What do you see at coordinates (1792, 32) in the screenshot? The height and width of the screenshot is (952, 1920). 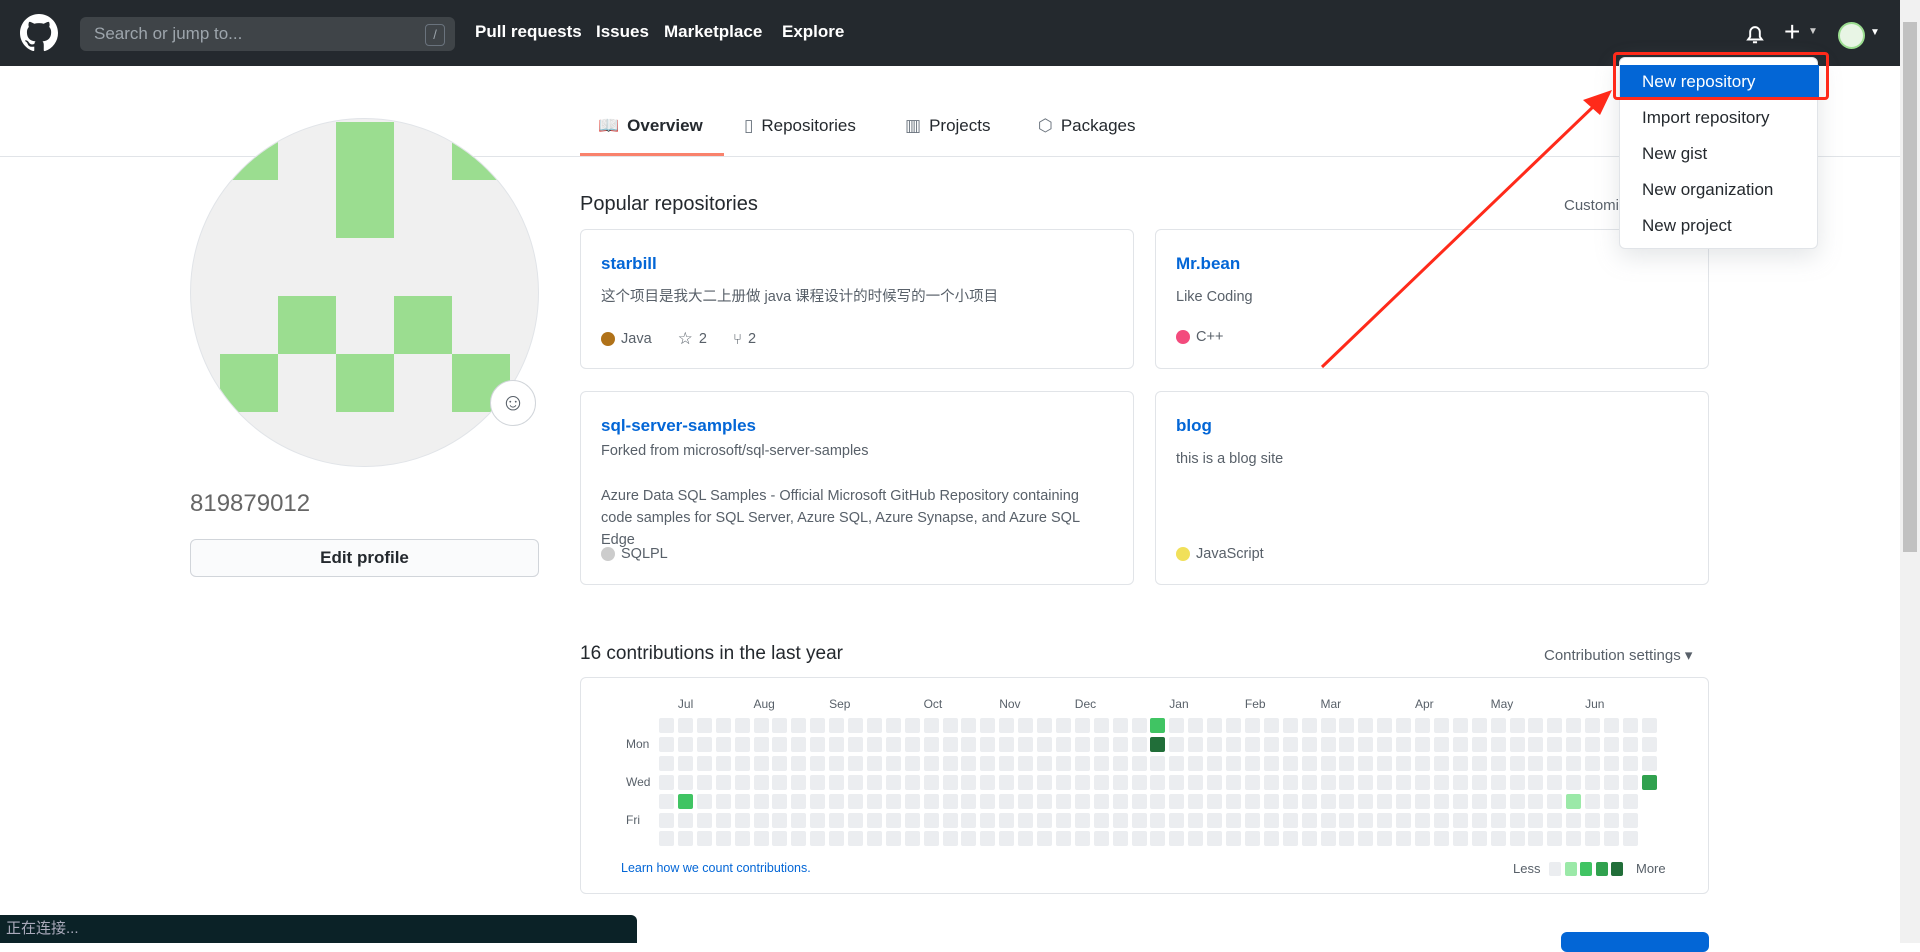 I see `plus-icon: +` at bounding box center [1792, 32].